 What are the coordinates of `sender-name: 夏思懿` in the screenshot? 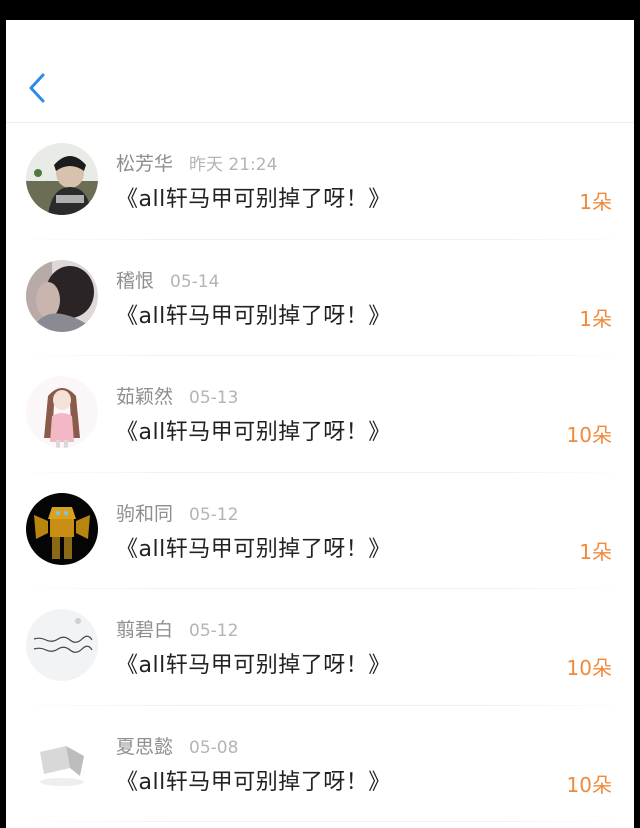 It's located at (145, 746).